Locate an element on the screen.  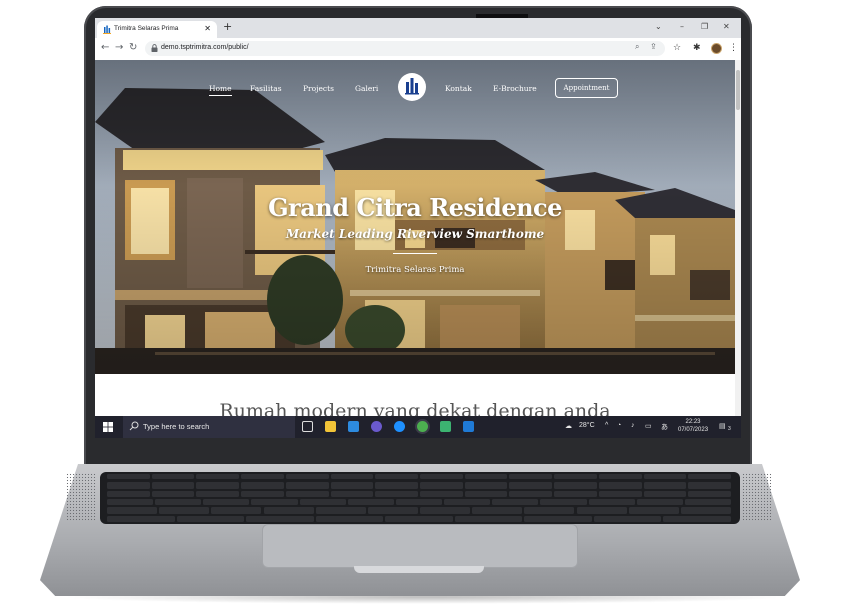
nav-fasilitas: Fasilitas is located at coordinates (266, 88).